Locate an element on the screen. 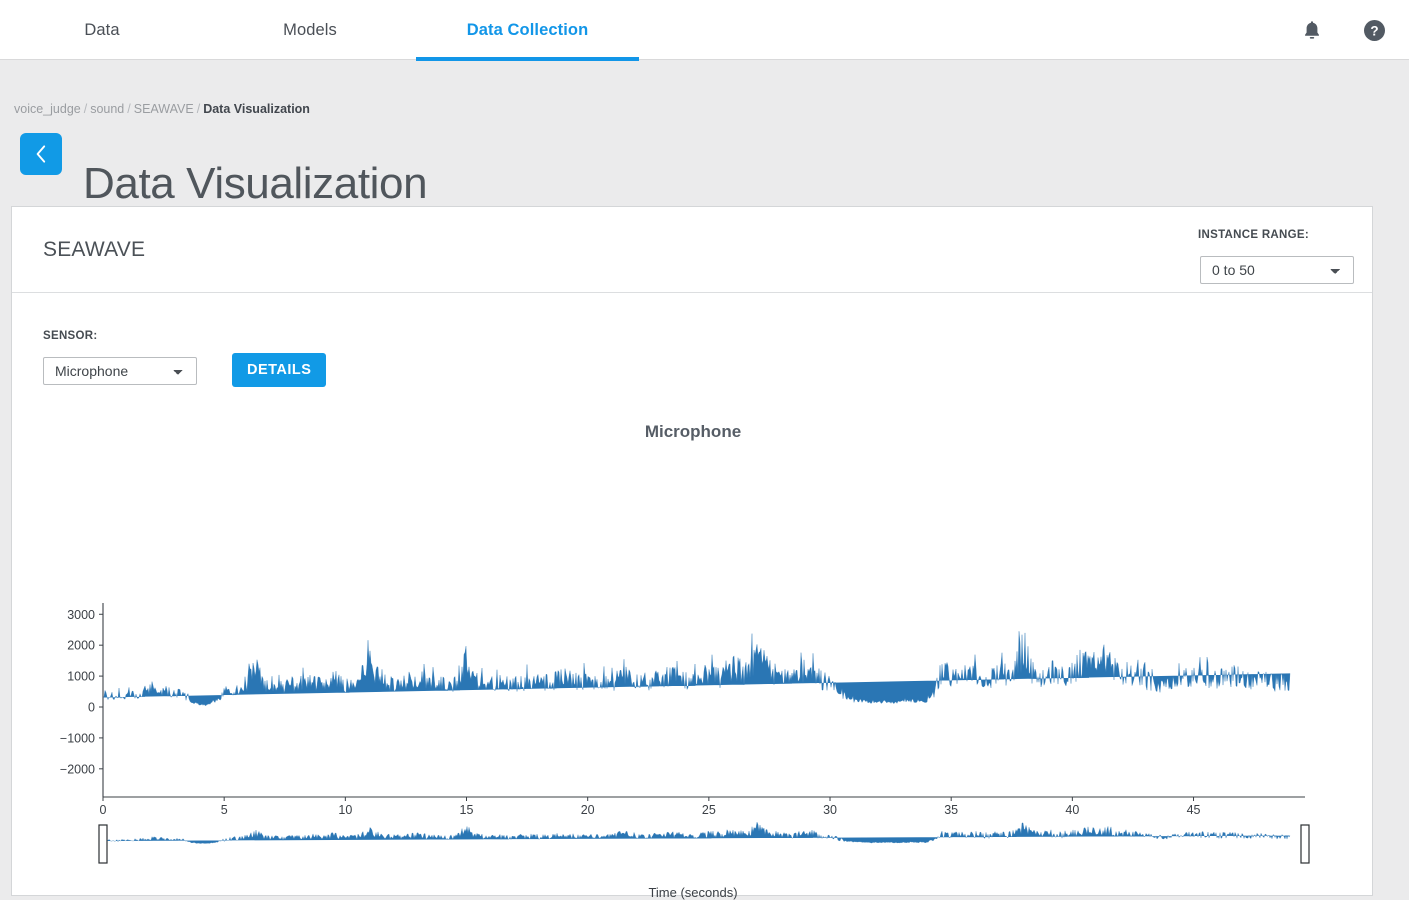 This screenshot has width=1409, height=900. y-tick-label: 1000 is located at coordinates (81, 677).